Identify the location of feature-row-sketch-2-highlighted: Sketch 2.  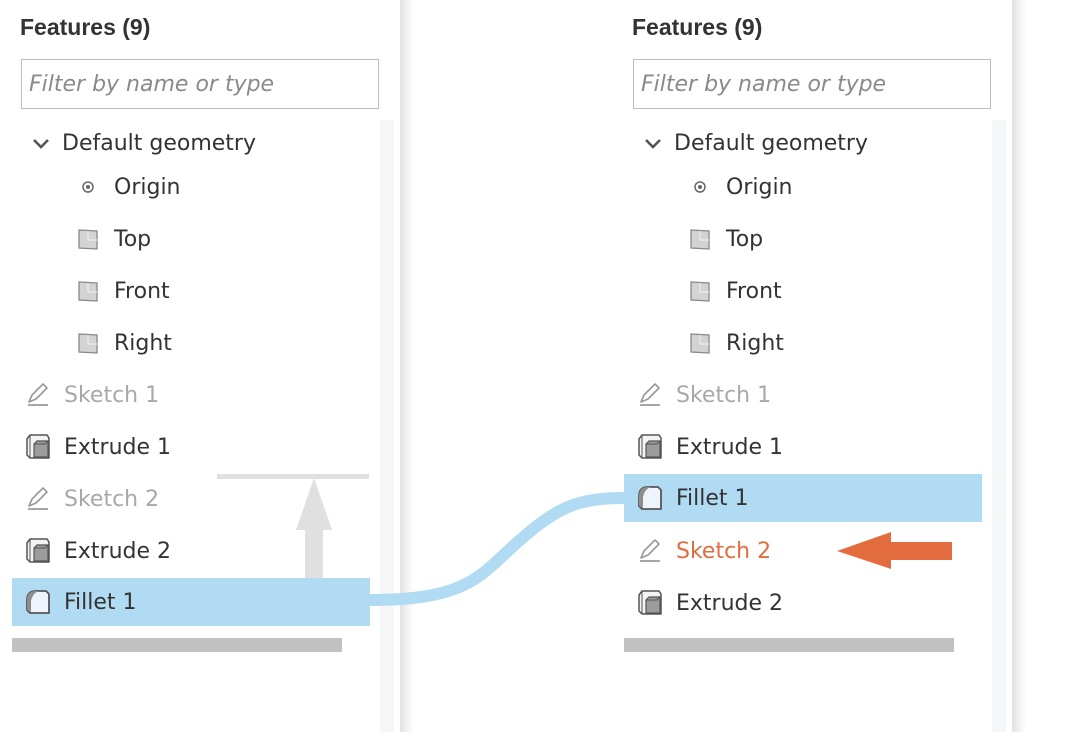
(703, 551).